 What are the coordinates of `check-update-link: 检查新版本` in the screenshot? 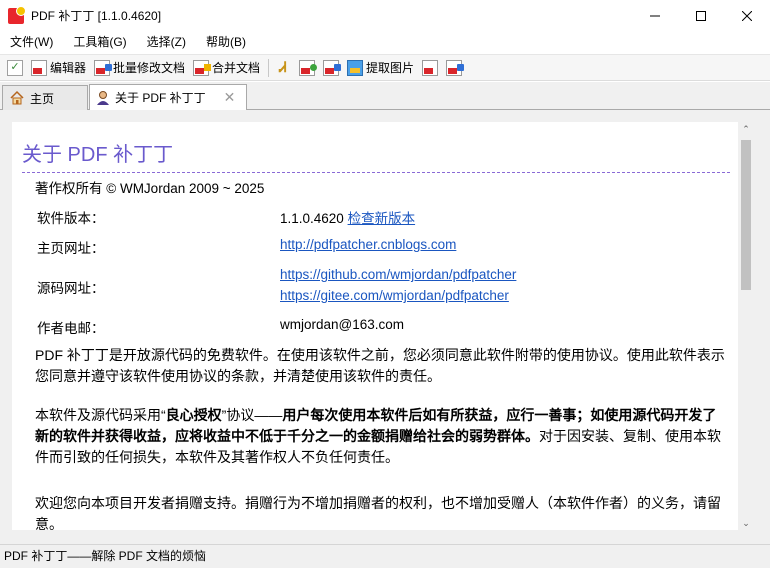 It's located at (382, 218).